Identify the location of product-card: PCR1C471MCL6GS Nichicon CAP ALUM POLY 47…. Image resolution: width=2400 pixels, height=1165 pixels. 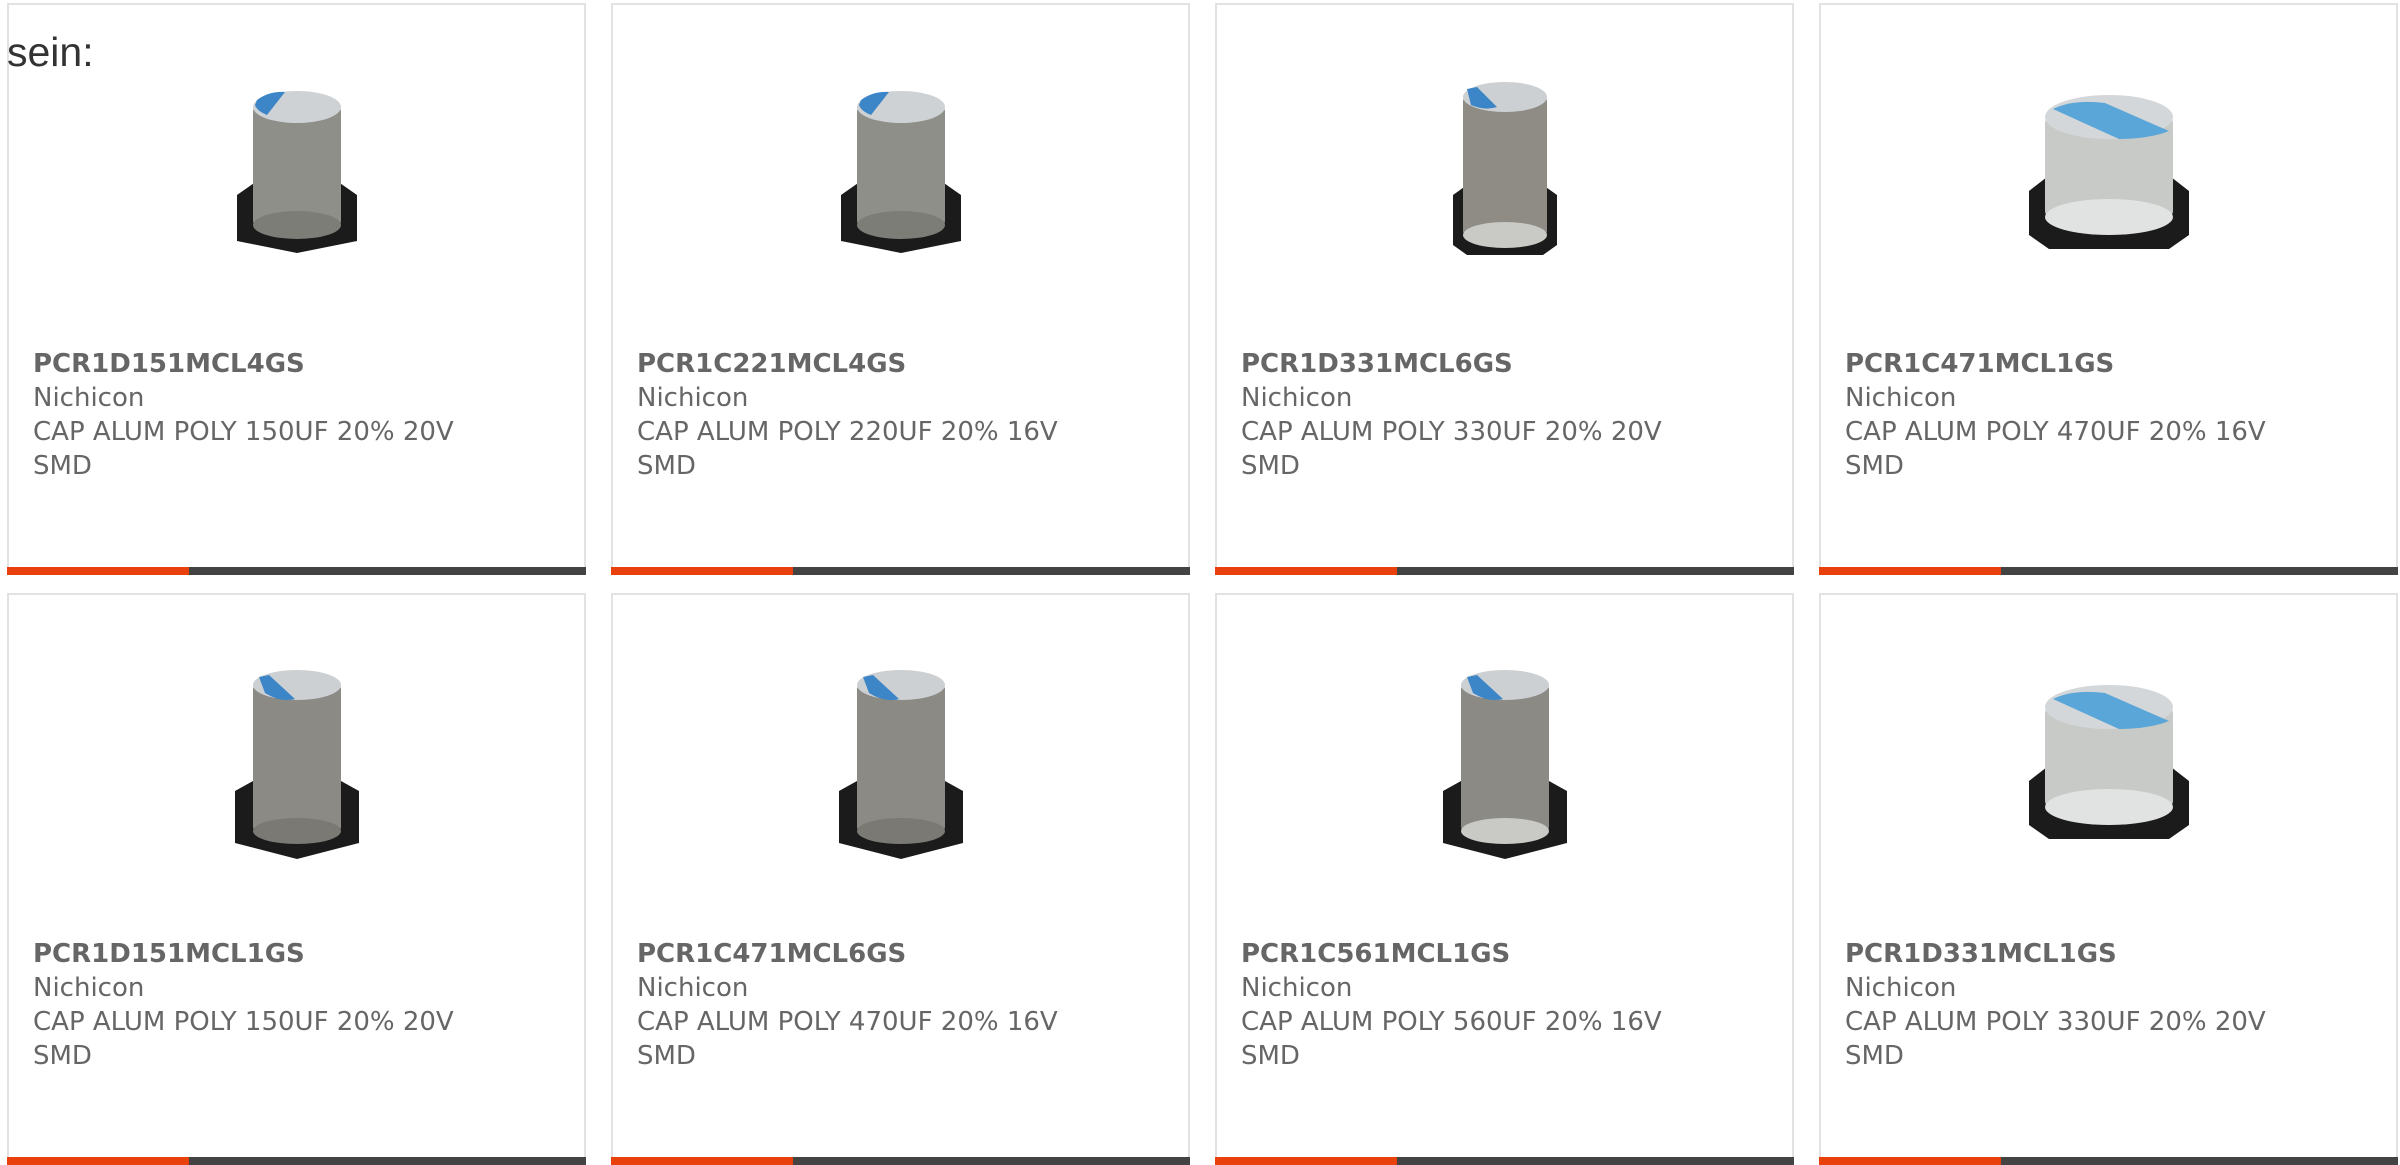
(900, 879).